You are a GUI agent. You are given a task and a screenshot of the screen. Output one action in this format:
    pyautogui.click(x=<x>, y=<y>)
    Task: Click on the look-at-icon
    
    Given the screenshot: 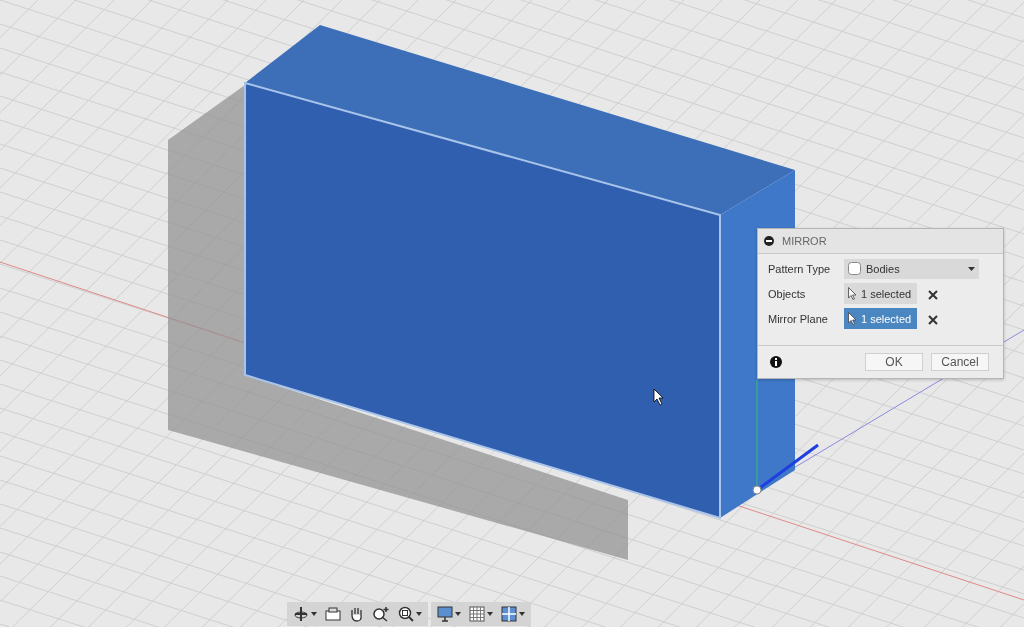 What is the action you would take?
    pyautogui.click(x=333, y=614)
    